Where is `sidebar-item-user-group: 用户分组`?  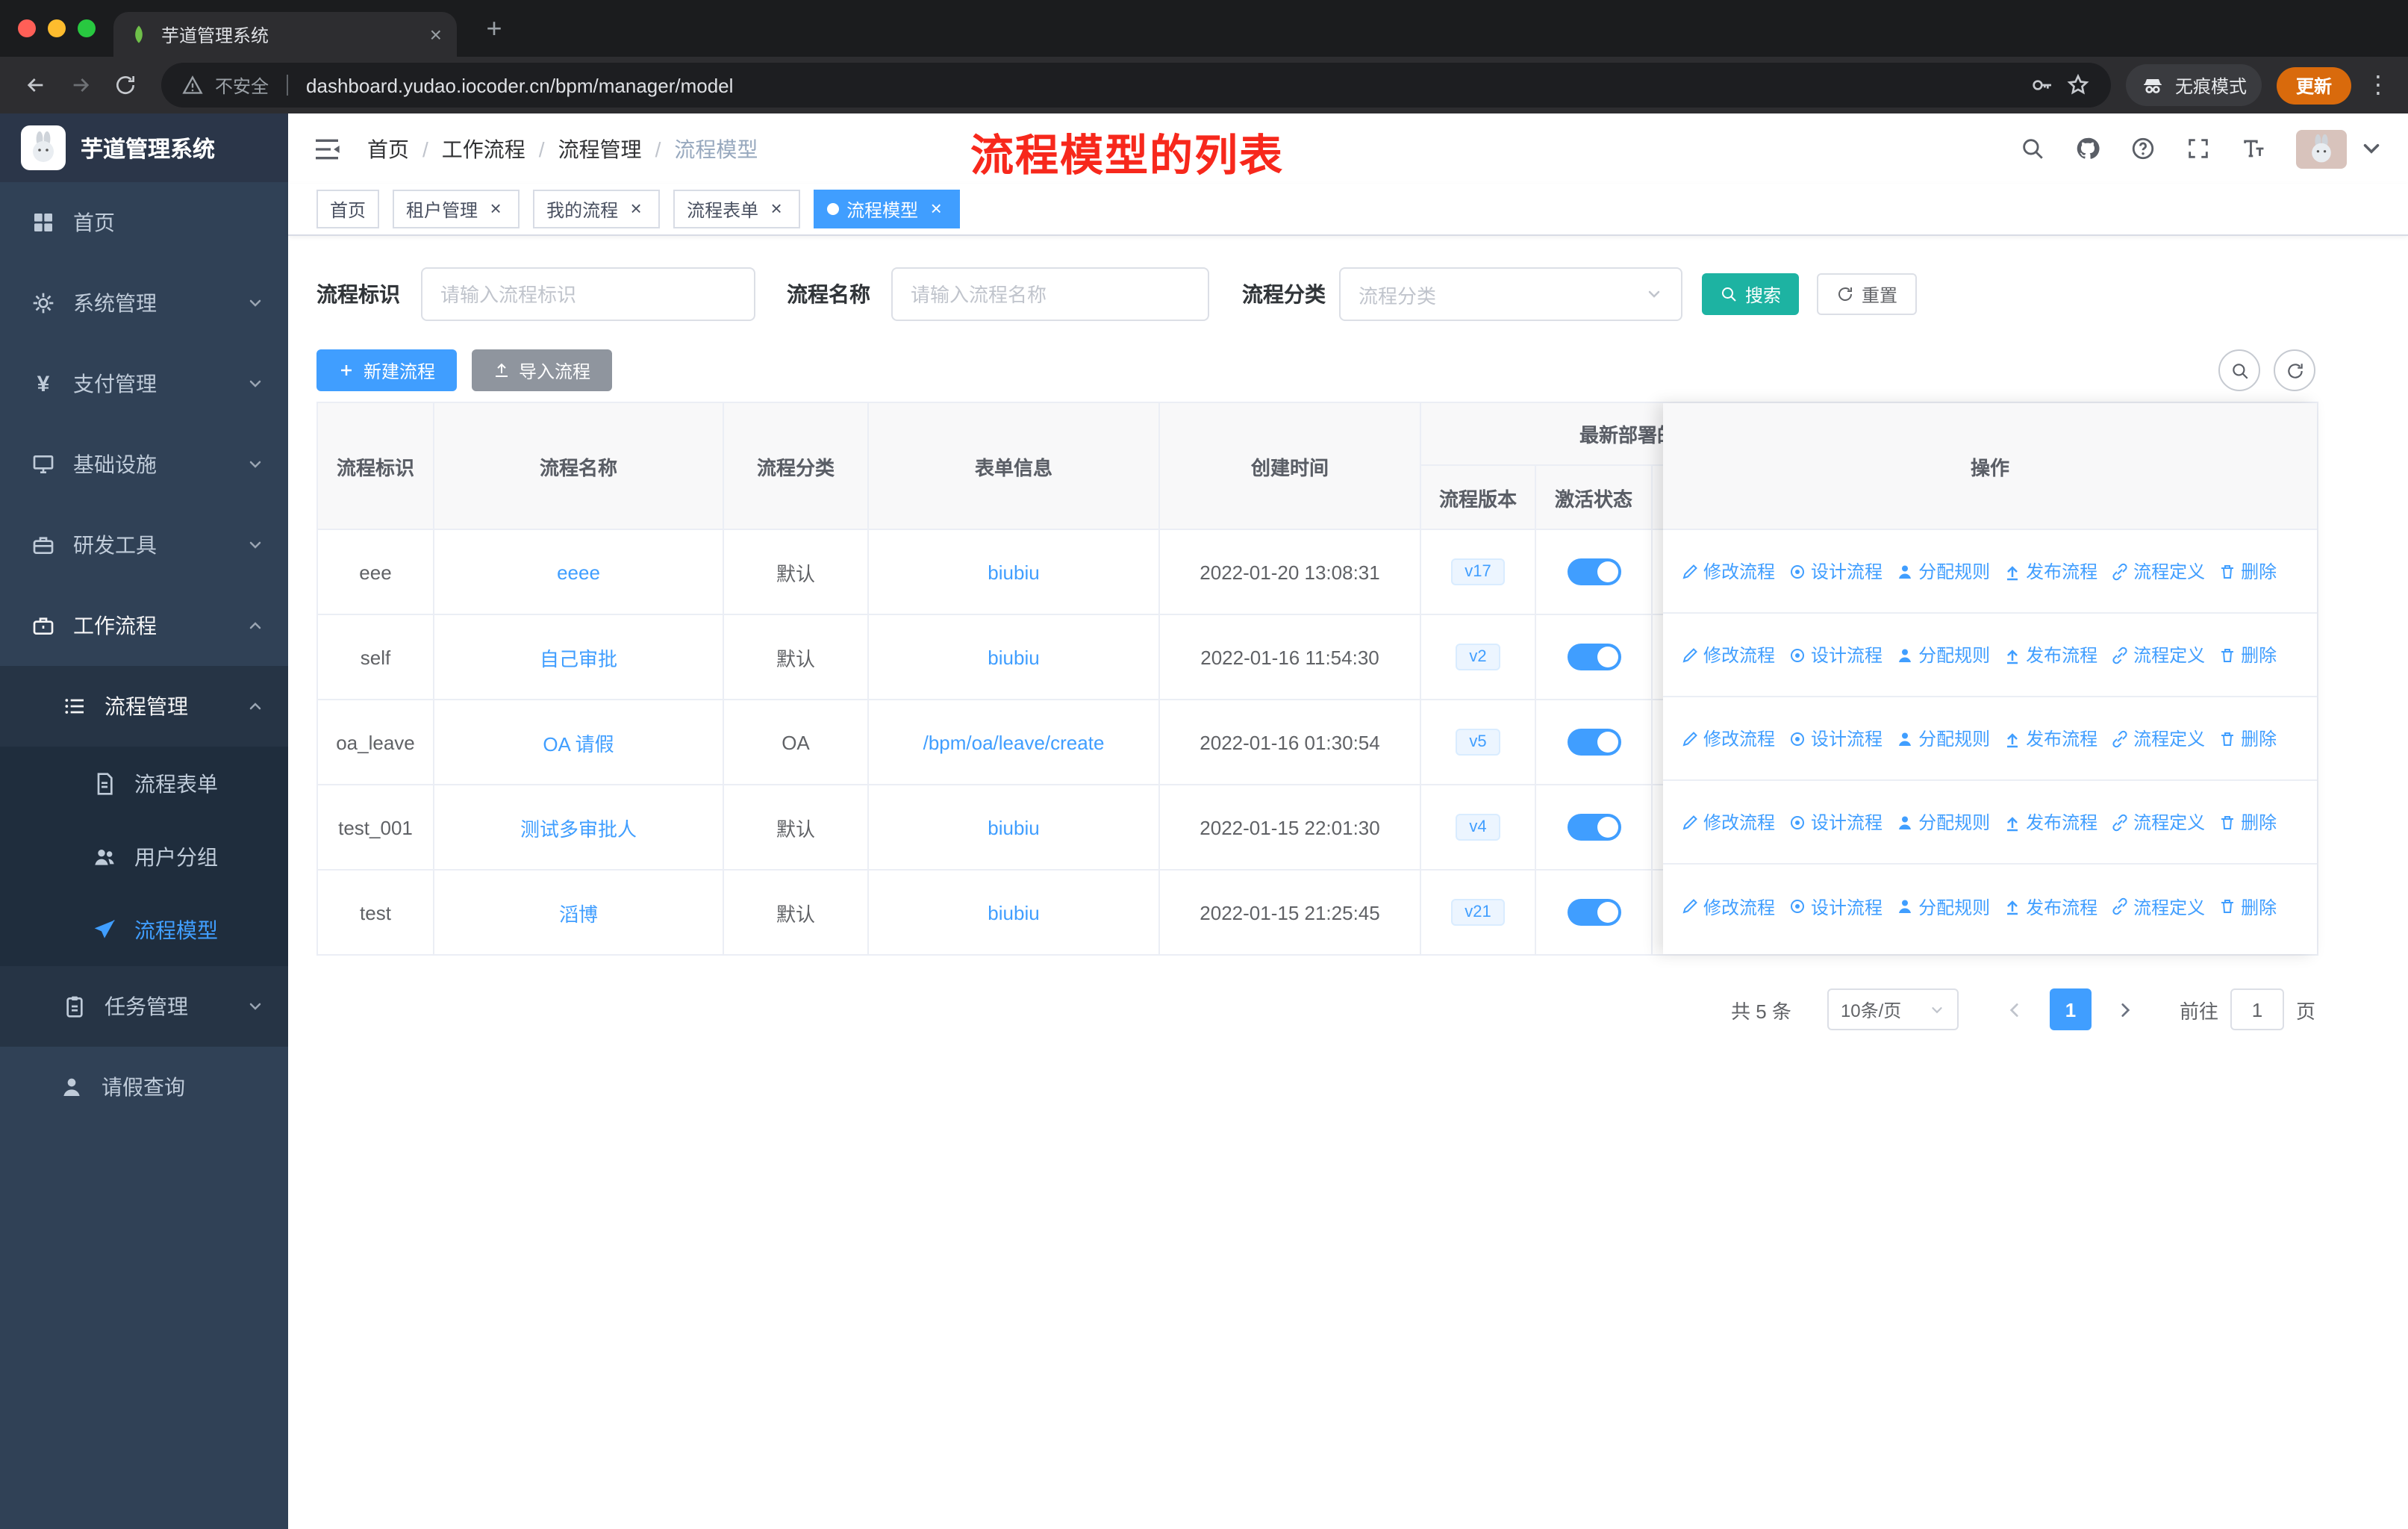
sidebar-item-user-group: 用户分组 is located at coordinates (144, 856).